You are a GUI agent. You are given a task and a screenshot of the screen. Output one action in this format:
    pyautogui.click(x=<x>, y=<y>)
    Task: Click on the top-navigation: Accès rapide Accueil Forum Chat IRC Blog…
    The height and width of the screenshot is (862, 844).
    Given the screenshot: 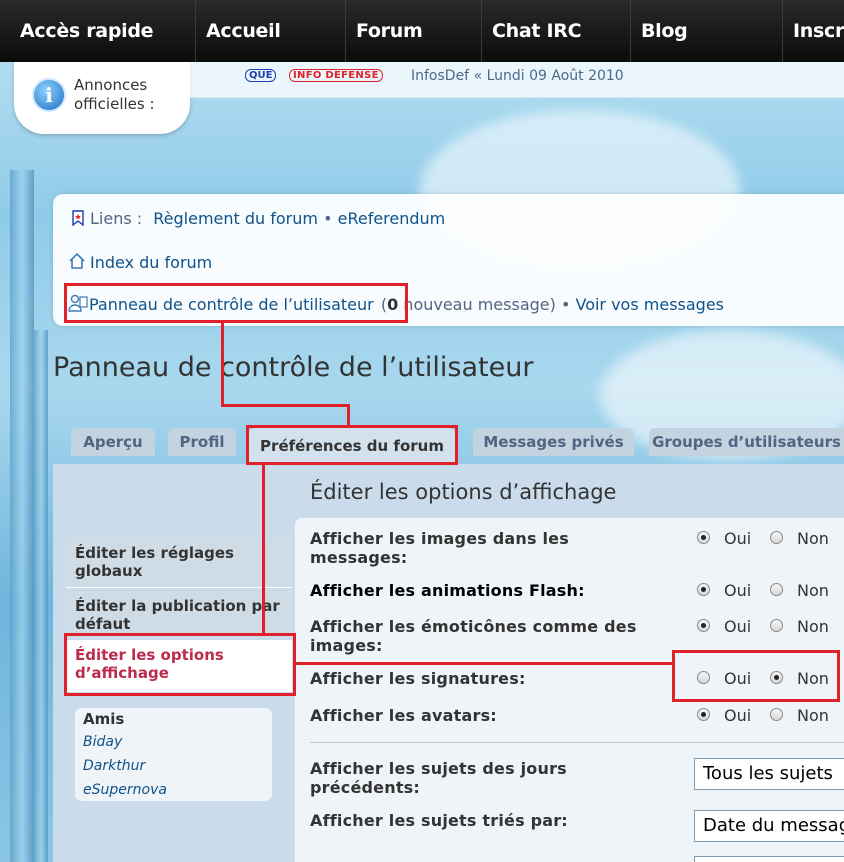 What is the action you would take?
    pyautogui.click(x=422, y=31)
    